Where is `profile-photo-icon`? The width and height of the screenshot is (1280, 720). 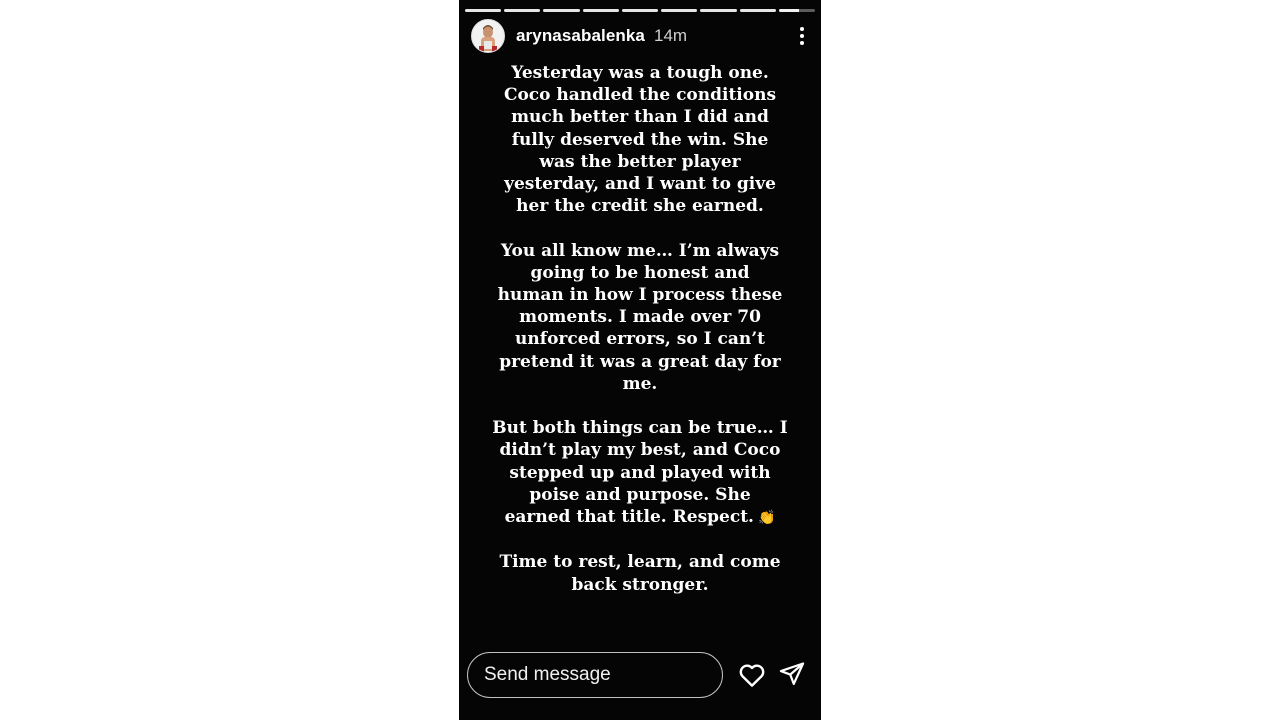
profile-photo-icon is located at coordinates (488, 38).